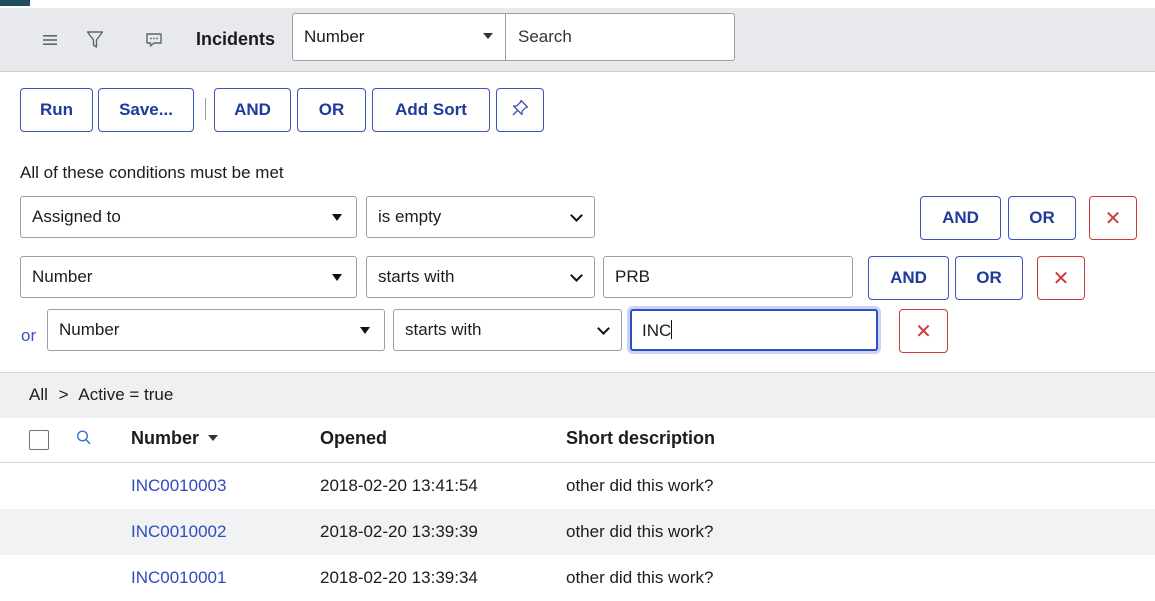  Describe the element at coordinates (754, 330) in the screenshot. I see `condition-value-input-3: INC` at that location.